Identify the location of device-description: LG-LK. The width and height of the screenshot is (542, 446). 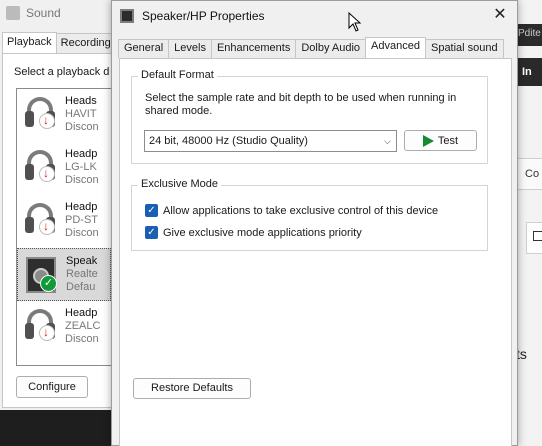
(81, 167).